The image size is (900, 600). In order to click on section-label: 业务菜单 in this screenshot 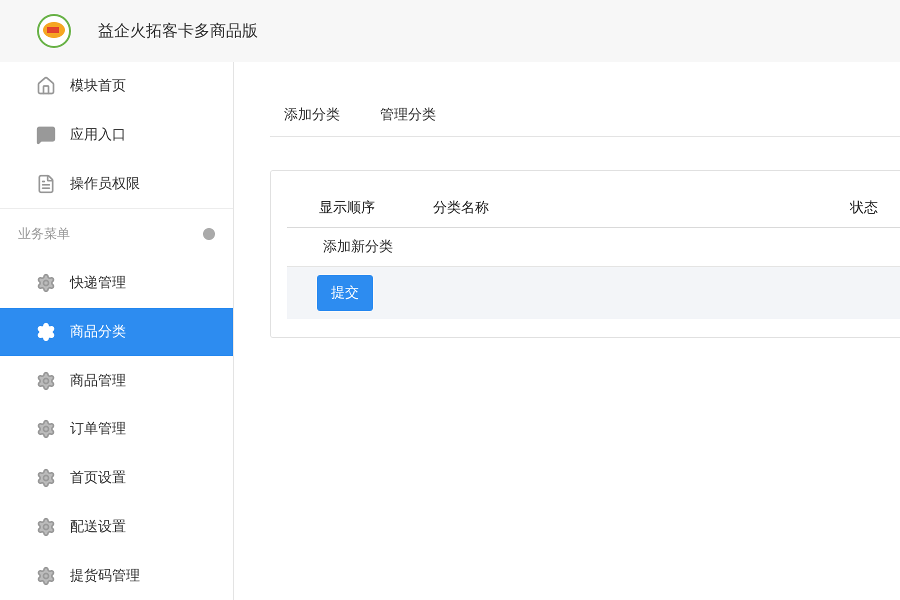, I will do `click(44, 235)`.